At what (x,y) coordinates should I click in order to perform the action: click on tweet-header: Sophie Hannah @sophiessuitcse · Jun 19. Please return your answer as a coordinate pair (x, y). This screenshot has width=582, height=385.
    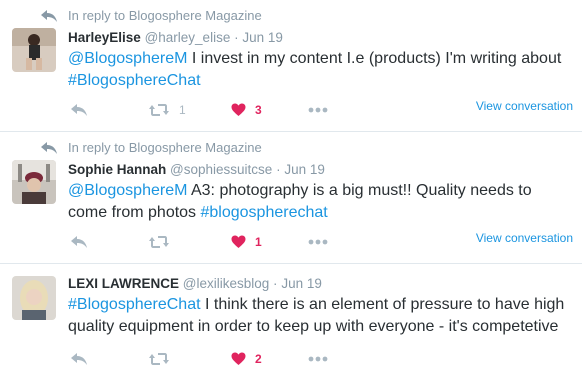
    Looking at the image, I should click on (196, 169).